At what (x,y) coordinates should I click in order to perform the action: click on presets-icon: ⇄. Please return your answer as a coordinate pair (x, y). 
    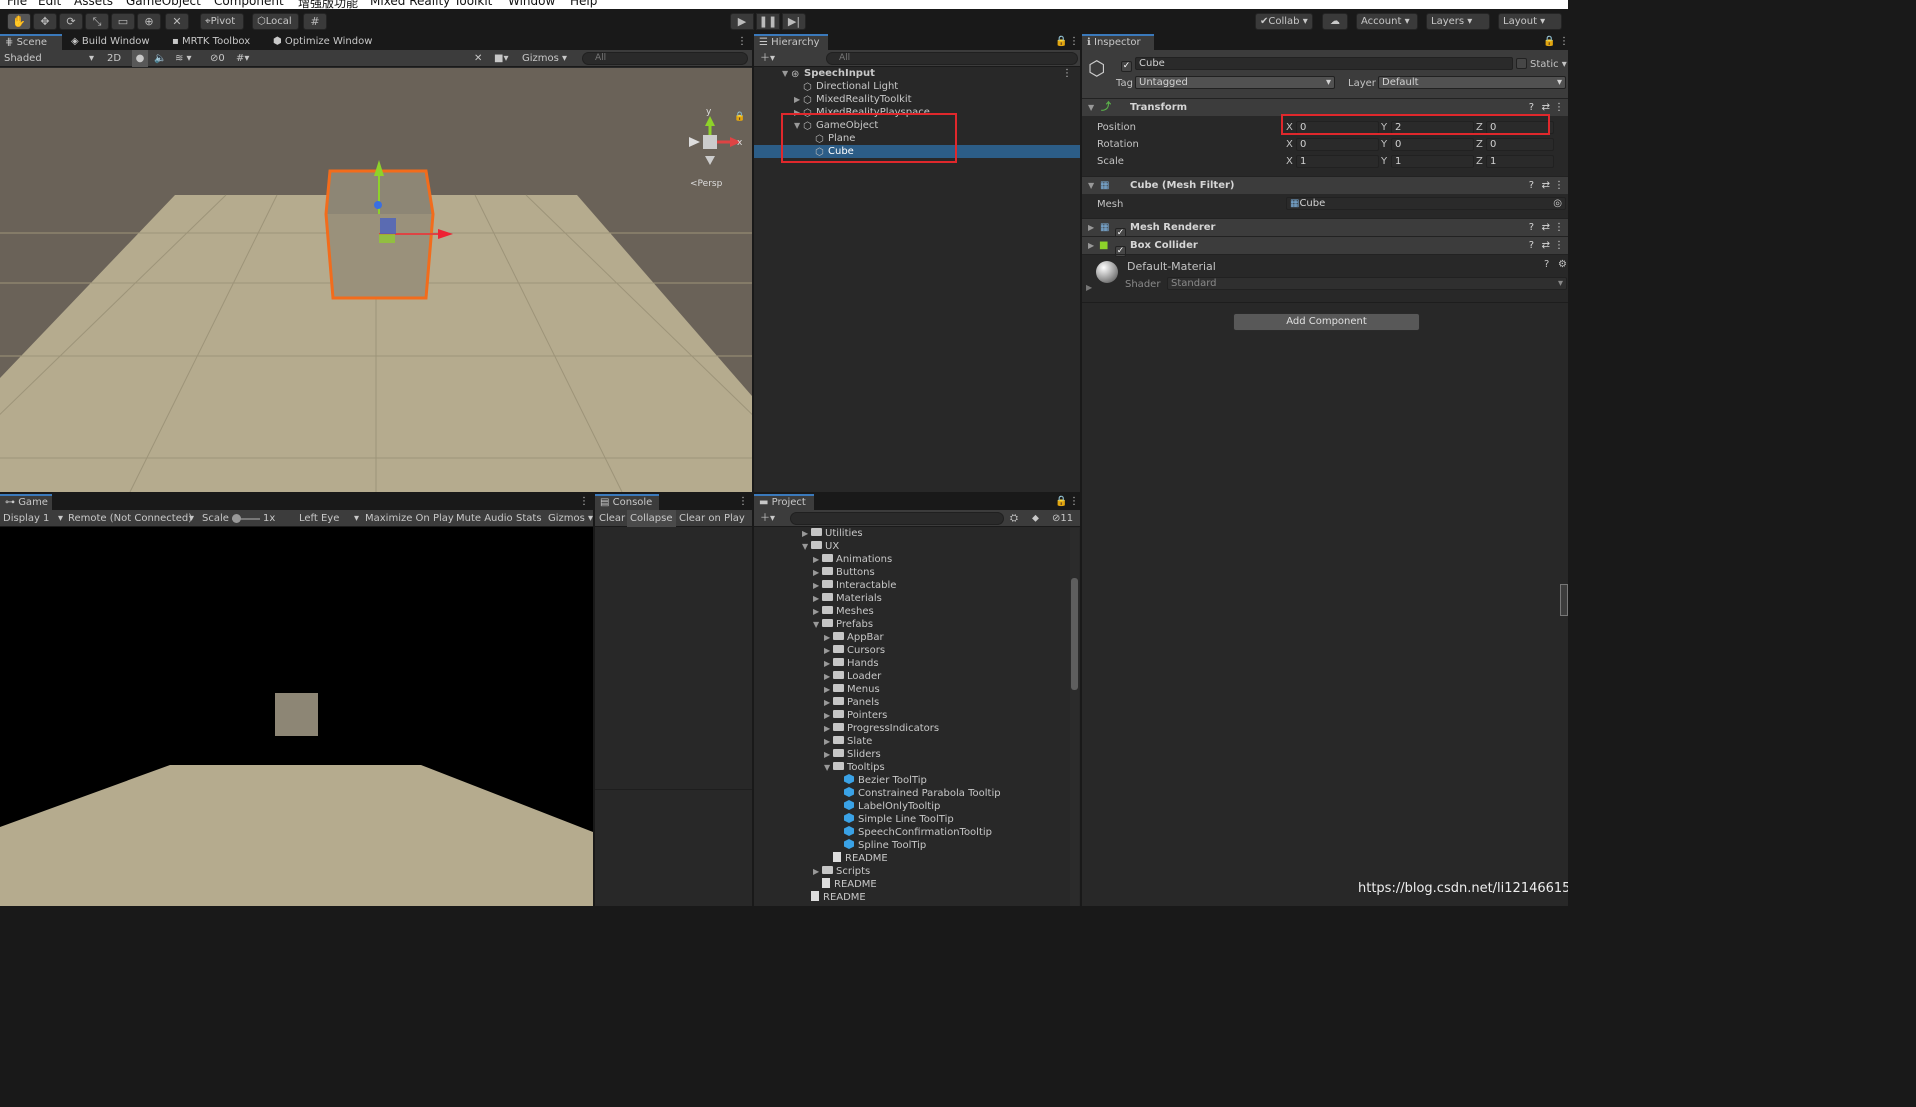
    Looking at the image, I should click on (1546, 245).